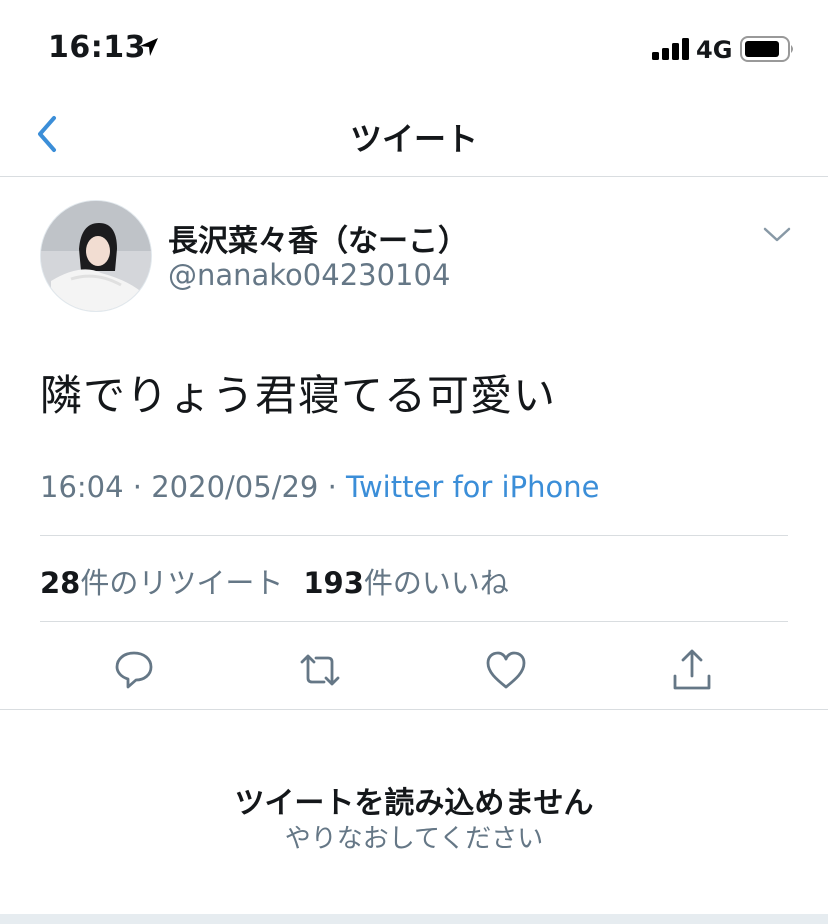 The image size is (828, 924). Describe the element at coordinates (672, 51) in the screenshot. I see `signal-icon` at that location.